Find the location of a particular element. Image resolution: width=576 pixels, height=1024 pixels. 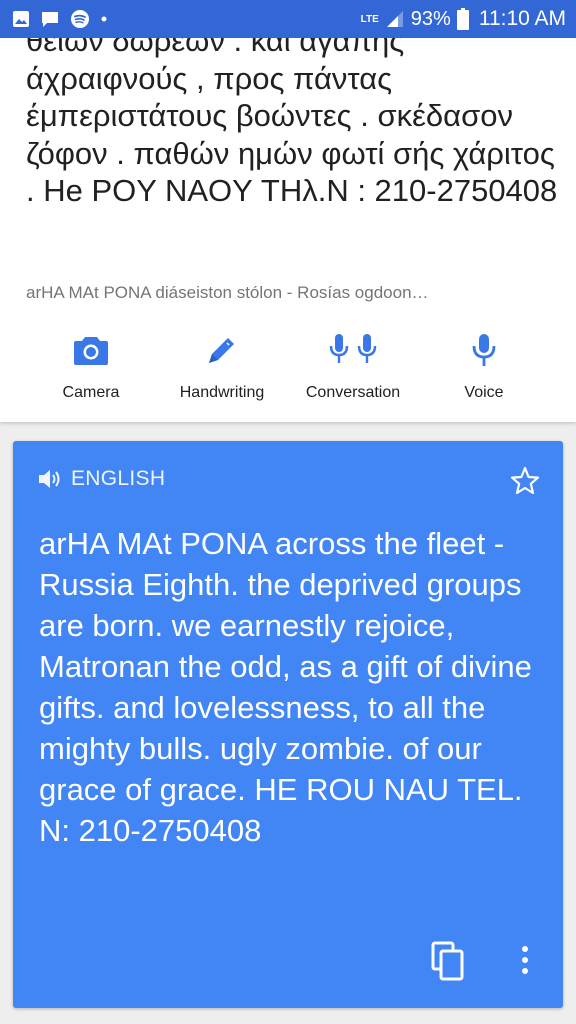

more-options-icon is located at coordinates (525, 961).